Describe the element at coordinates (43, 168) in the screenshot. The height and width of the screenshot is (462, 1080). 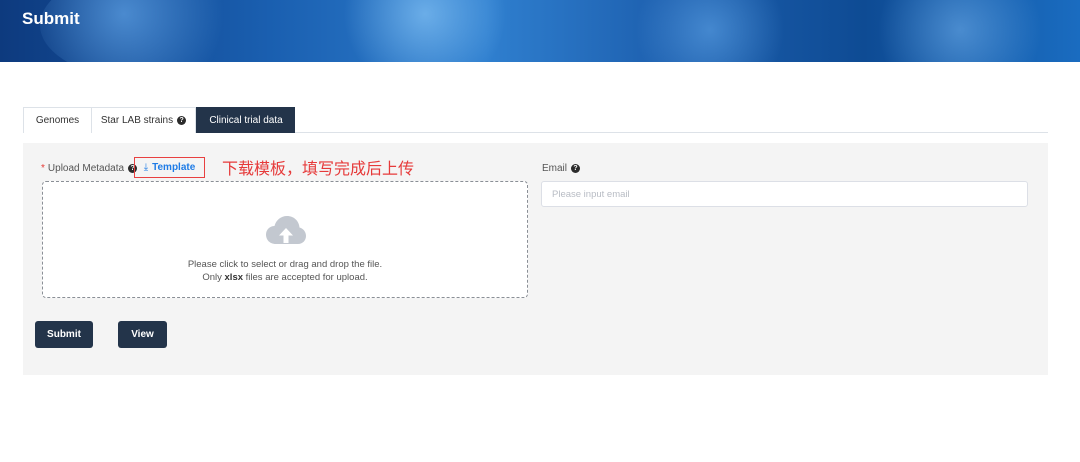
I see `required-mark: *` at that location.